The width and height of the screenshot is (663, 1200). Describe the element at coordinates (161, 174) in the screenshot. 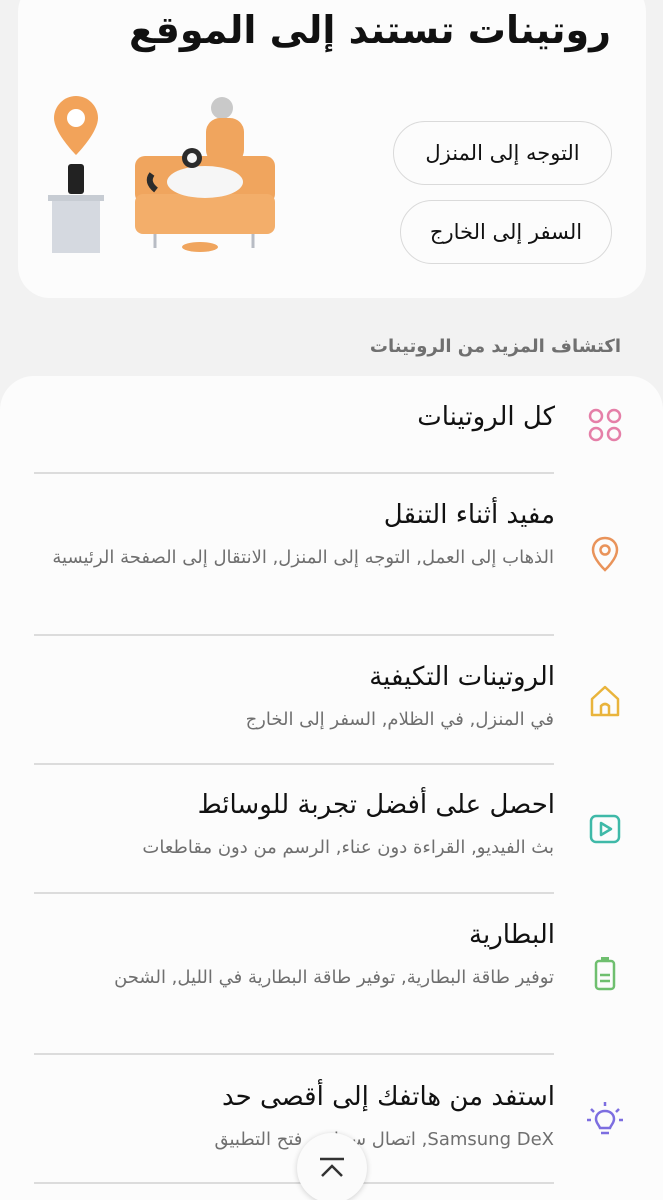

I see `home-illustration` at that location.